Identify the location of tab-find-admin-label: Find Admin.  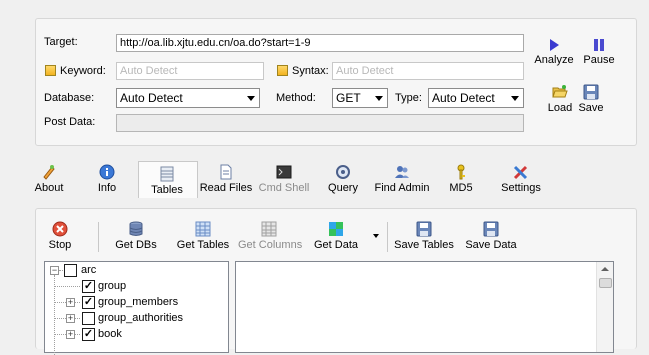
(402, 188).